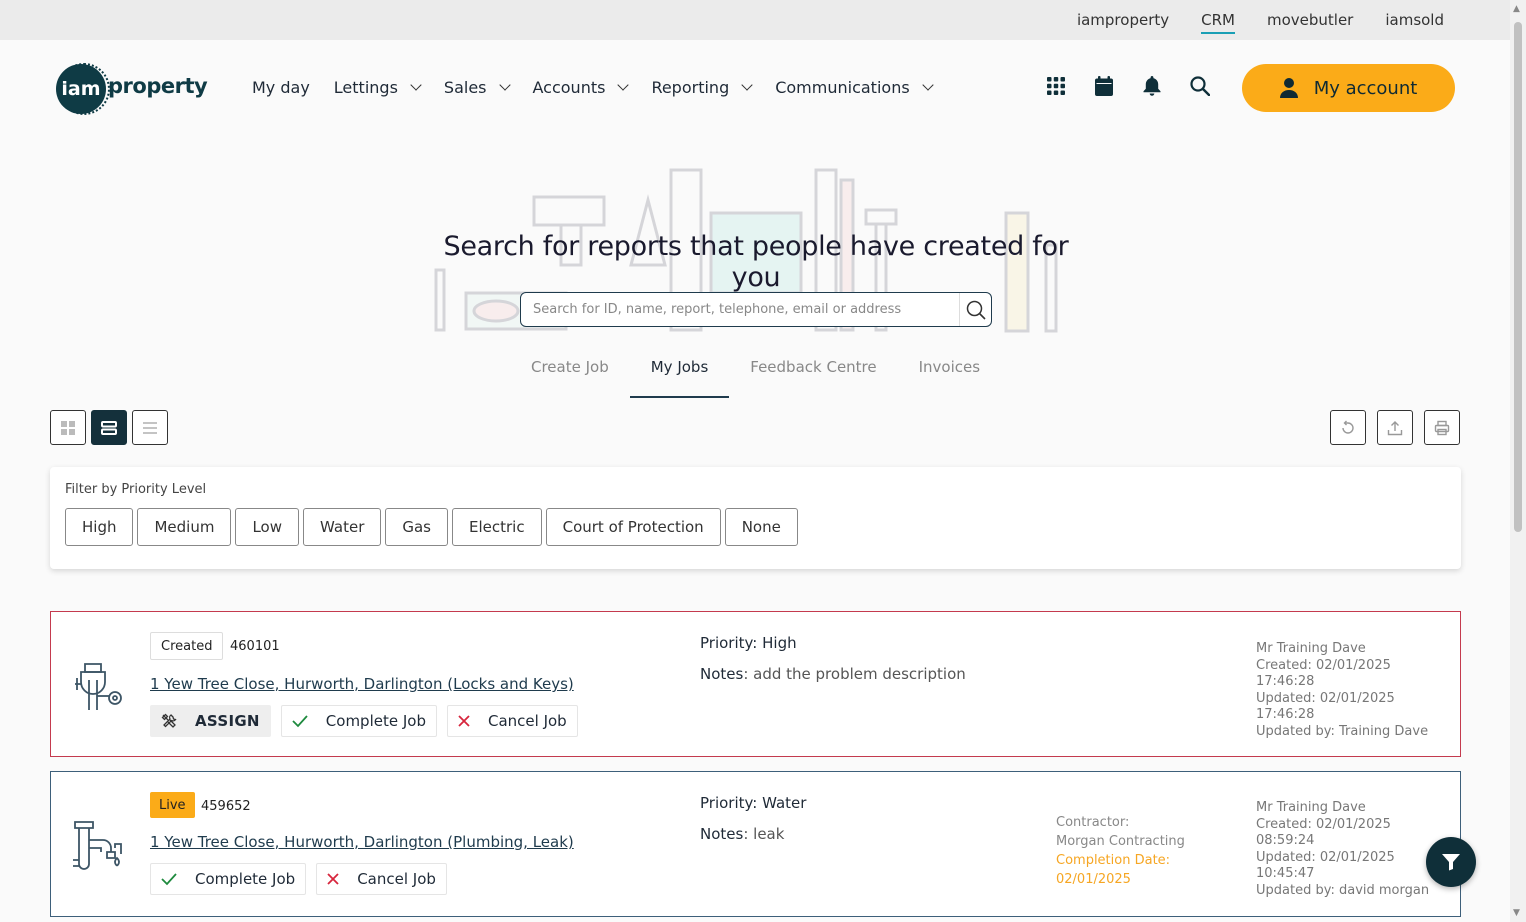  Describe the element at coordinates (633, 527) in the screenshot. I see `filter-chip-court-of-protection: Court of Protection` at that location.